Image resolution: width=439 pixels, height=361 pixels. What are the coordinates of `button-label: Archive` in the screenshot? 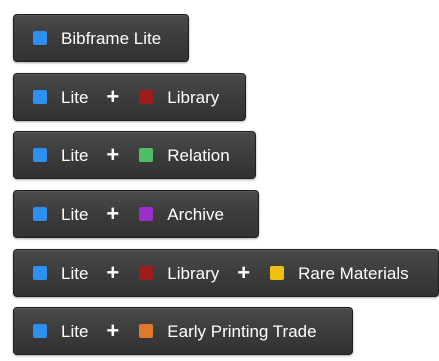 It's located at (195, 214).